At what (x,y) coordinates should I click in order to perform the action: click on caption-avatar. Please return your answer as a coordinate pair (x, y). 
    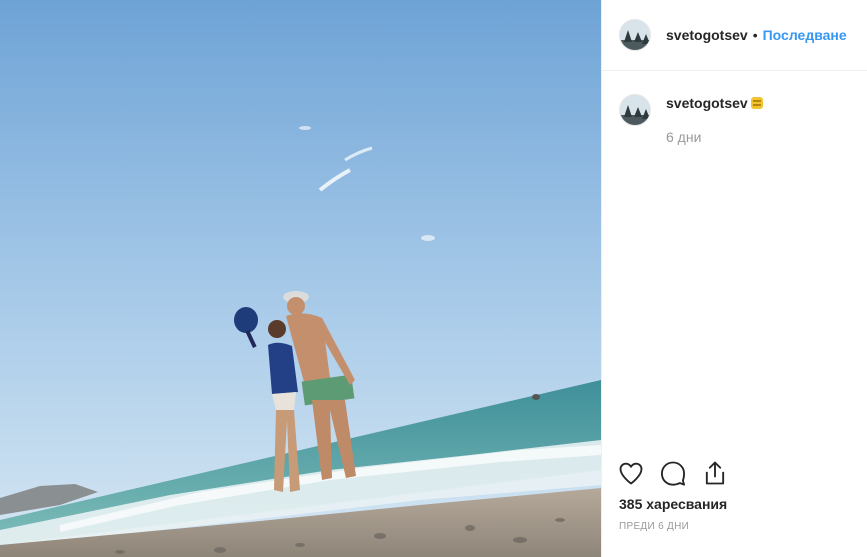
    Looking at the image, I should click on (635, 110).